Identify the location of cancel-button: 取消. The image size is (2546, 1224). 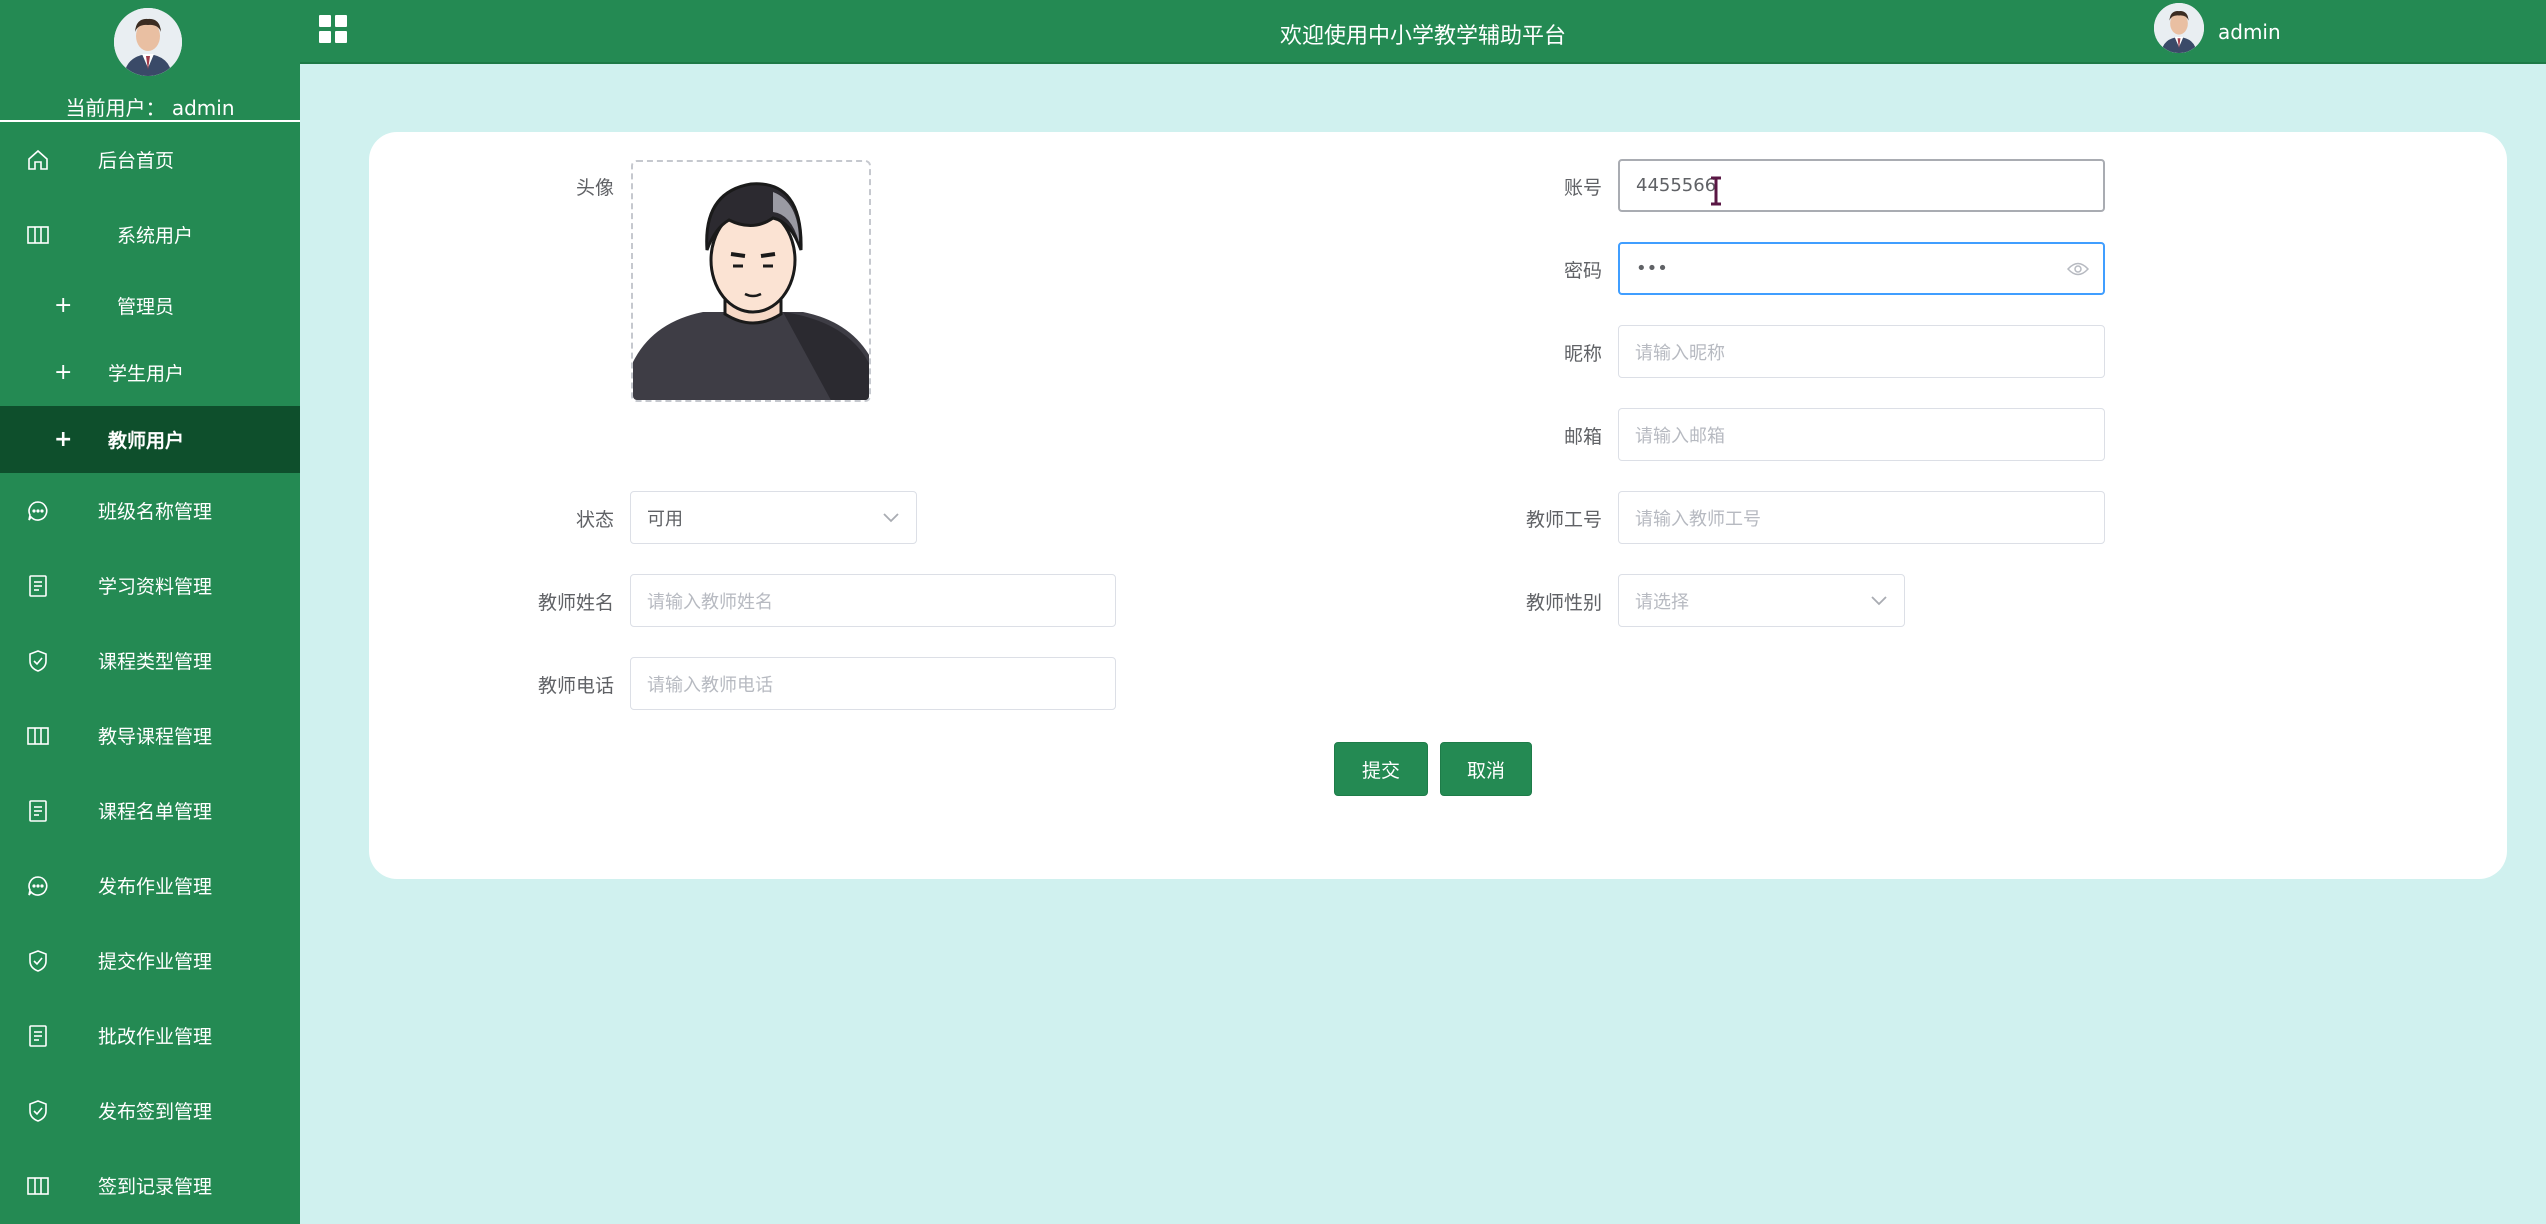
(1486, 769).